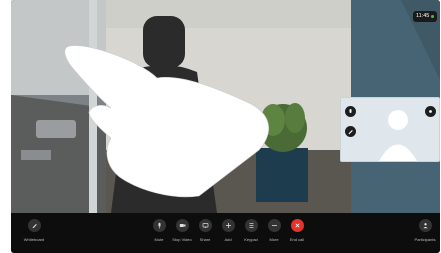 Image resolution: width=441 pixels, height=253 pixels. What do you see at coordinates (425, 239) in the screenshot?
I see `participants-label: Participants` at bounding box center [425, 239].